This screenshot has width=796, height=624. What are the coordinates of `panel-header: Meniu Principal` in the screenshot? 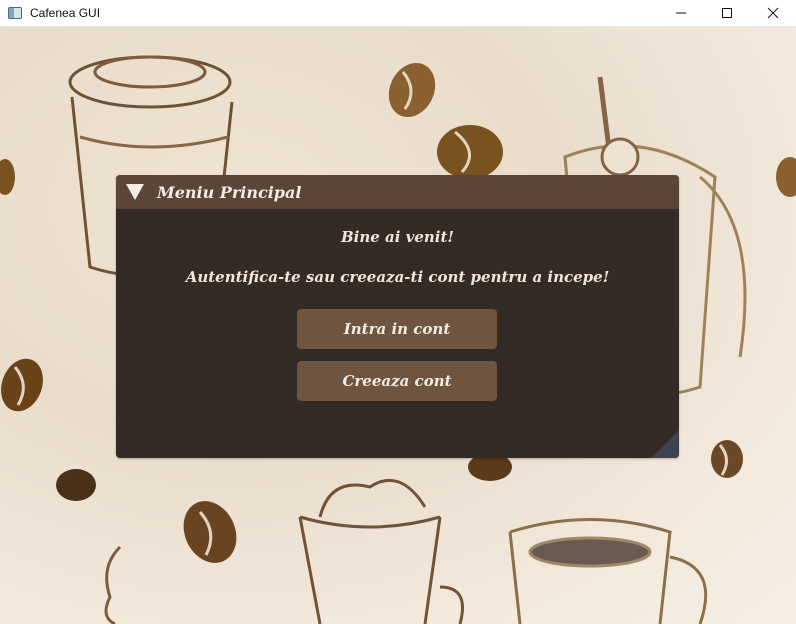 It's located at (397, 192).